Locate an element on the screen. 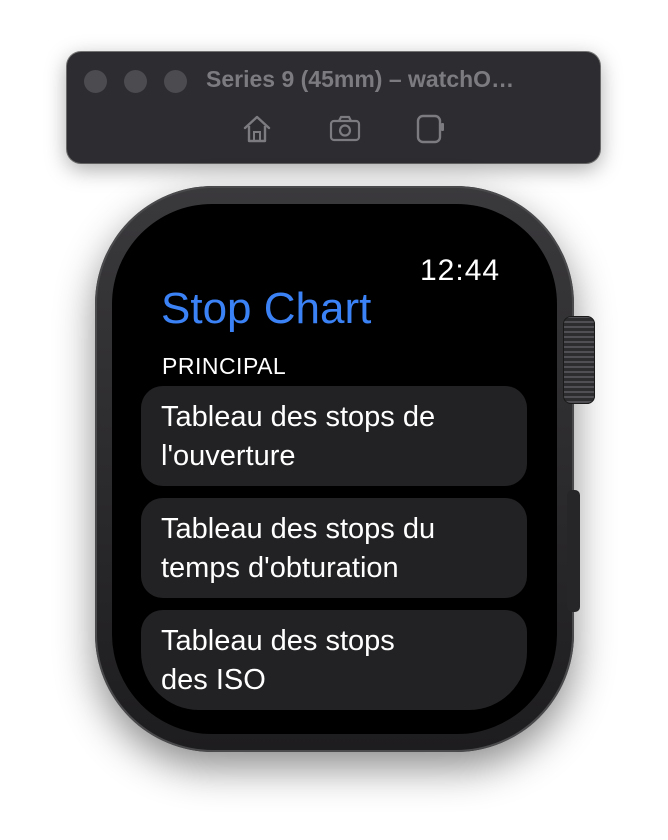 Image resolution: width=668 pixels, height=840 pixels. screenshot-icon is located at coordinates (345, 128).